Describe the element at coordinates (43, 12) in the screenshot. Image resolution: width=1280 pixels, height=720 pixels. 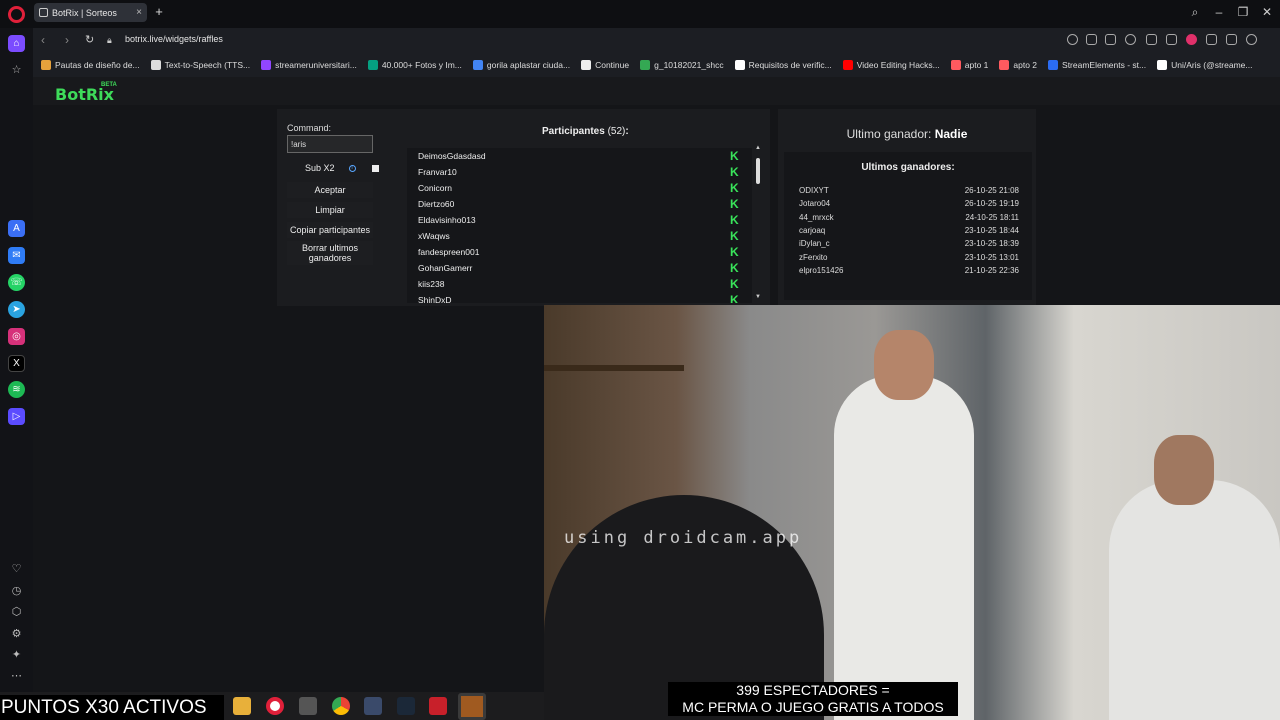
I see `tab-favicon-icon` at that location.